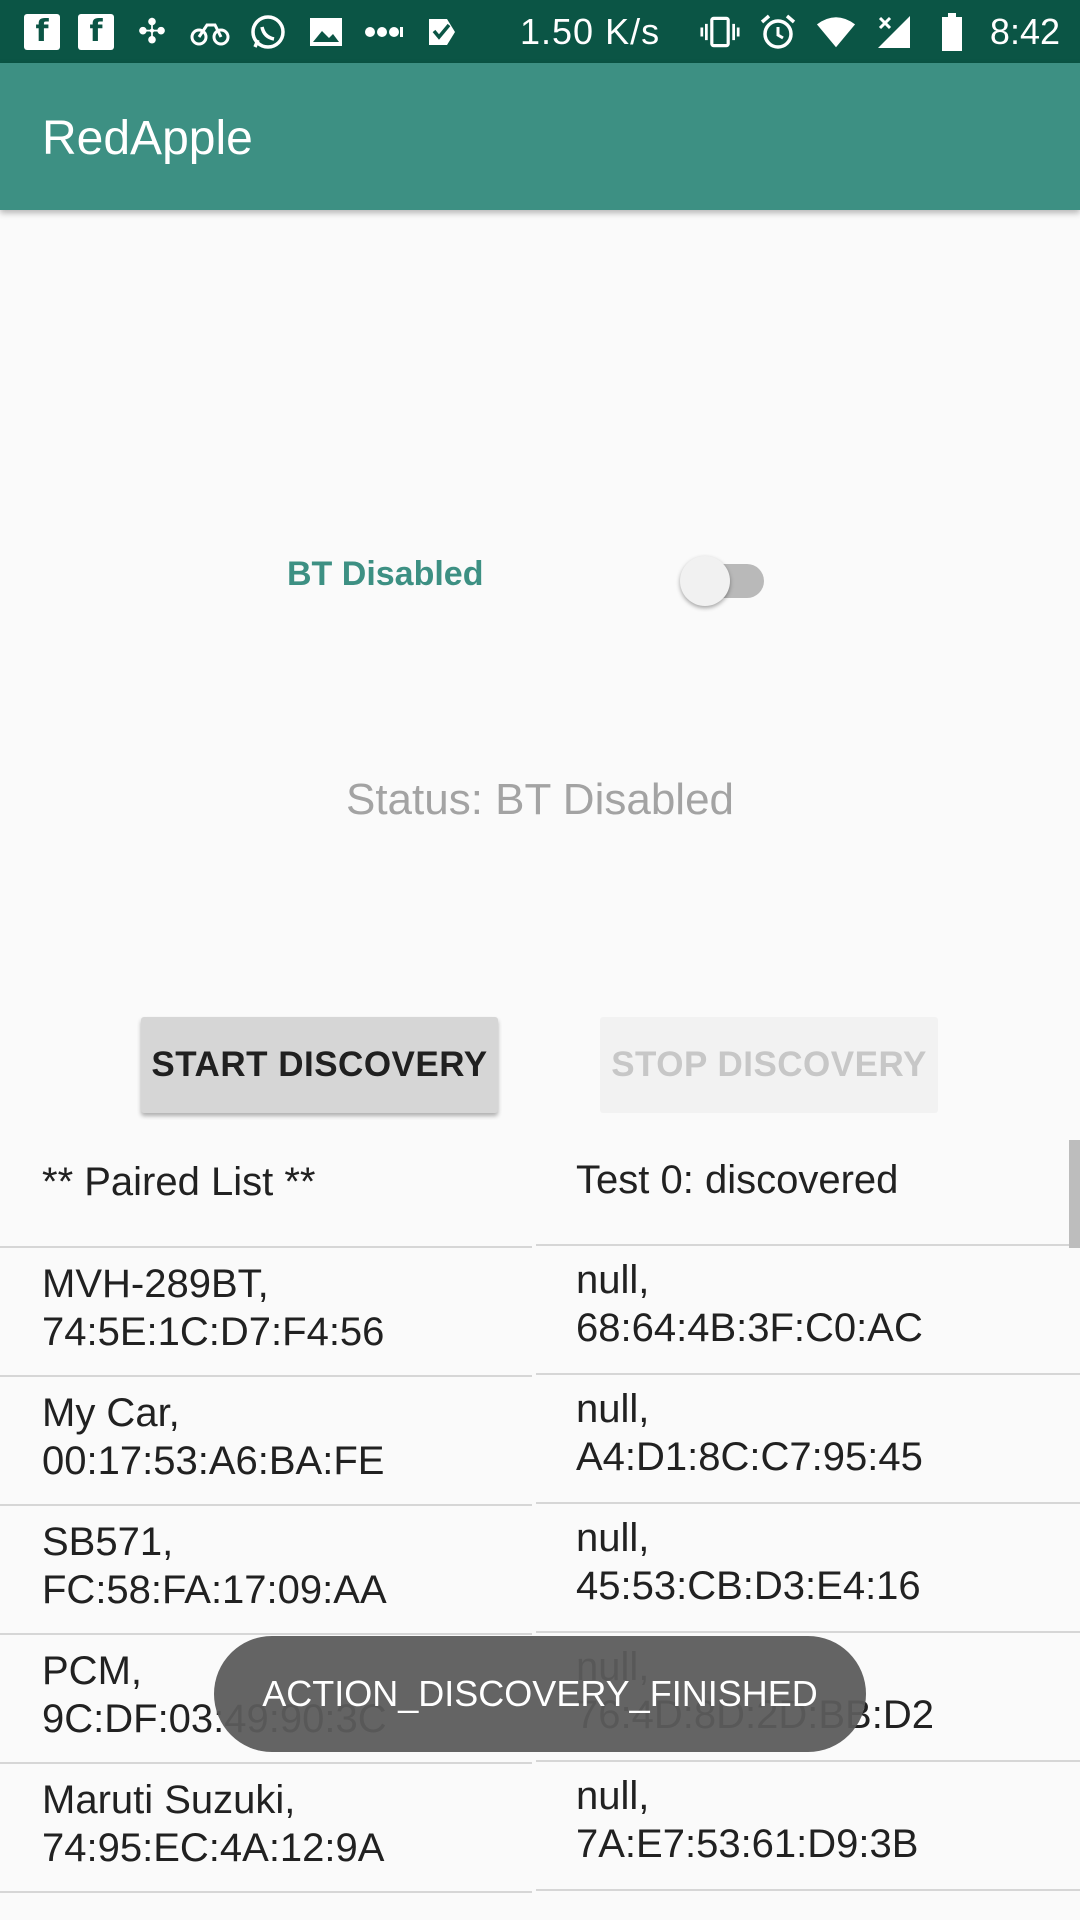  Describe the element at coordinates (111, 1413) in the screenshot. I see `device-name: My Car,` at that location.